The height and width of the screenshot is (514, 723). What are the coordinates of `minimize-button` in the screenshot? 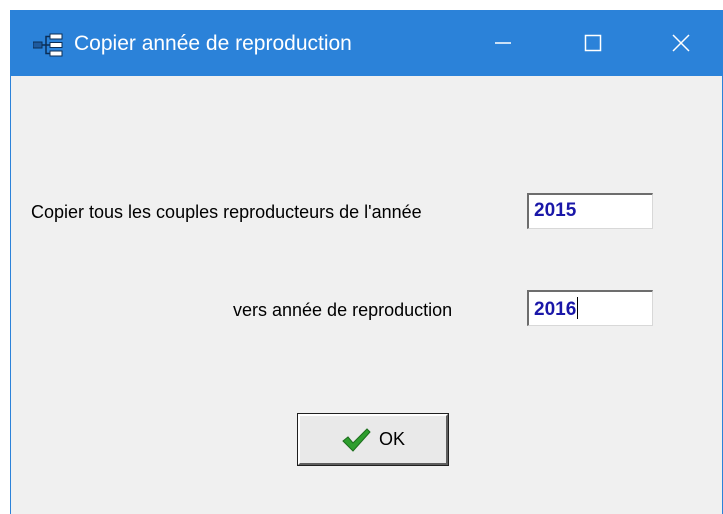 It's located at (503, 43).